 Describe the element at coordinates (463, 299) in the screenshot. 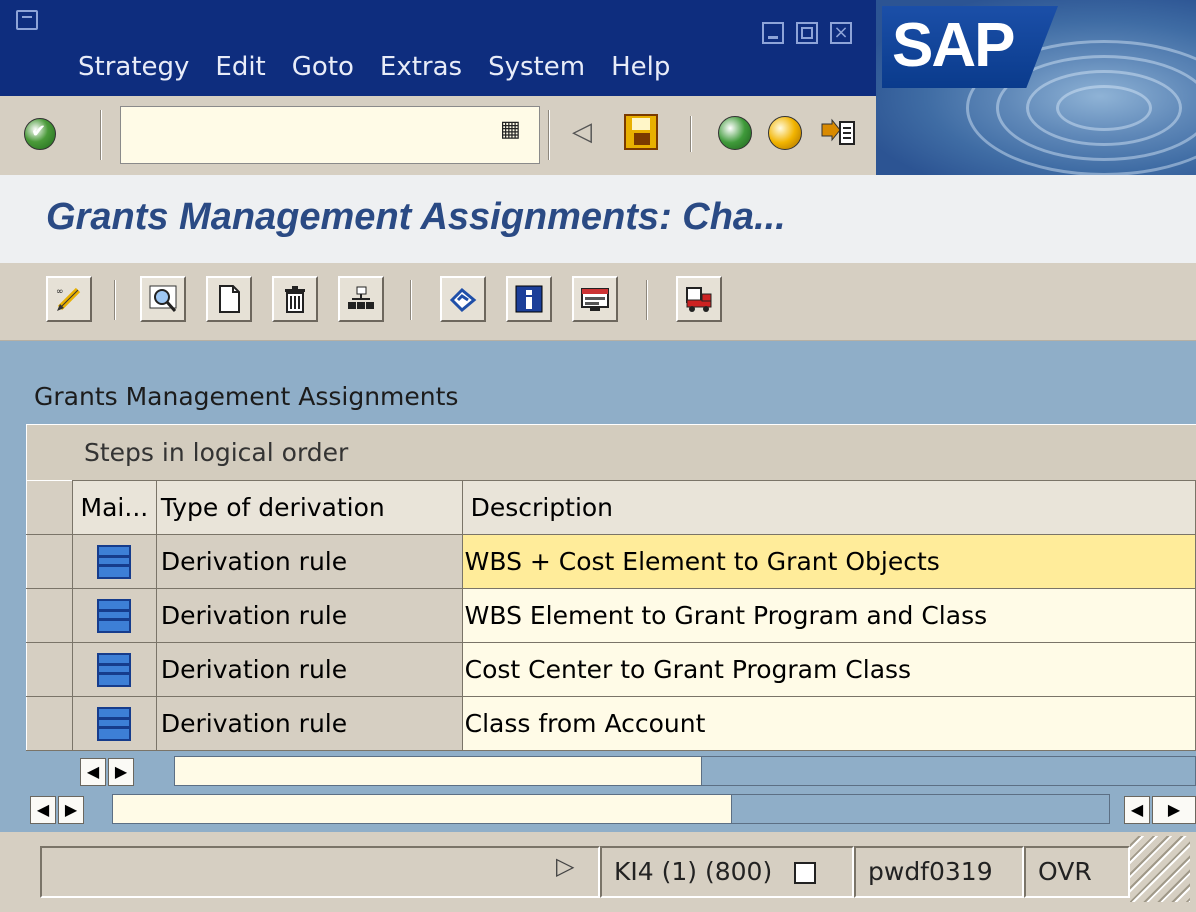

I see `link-button` at that location.